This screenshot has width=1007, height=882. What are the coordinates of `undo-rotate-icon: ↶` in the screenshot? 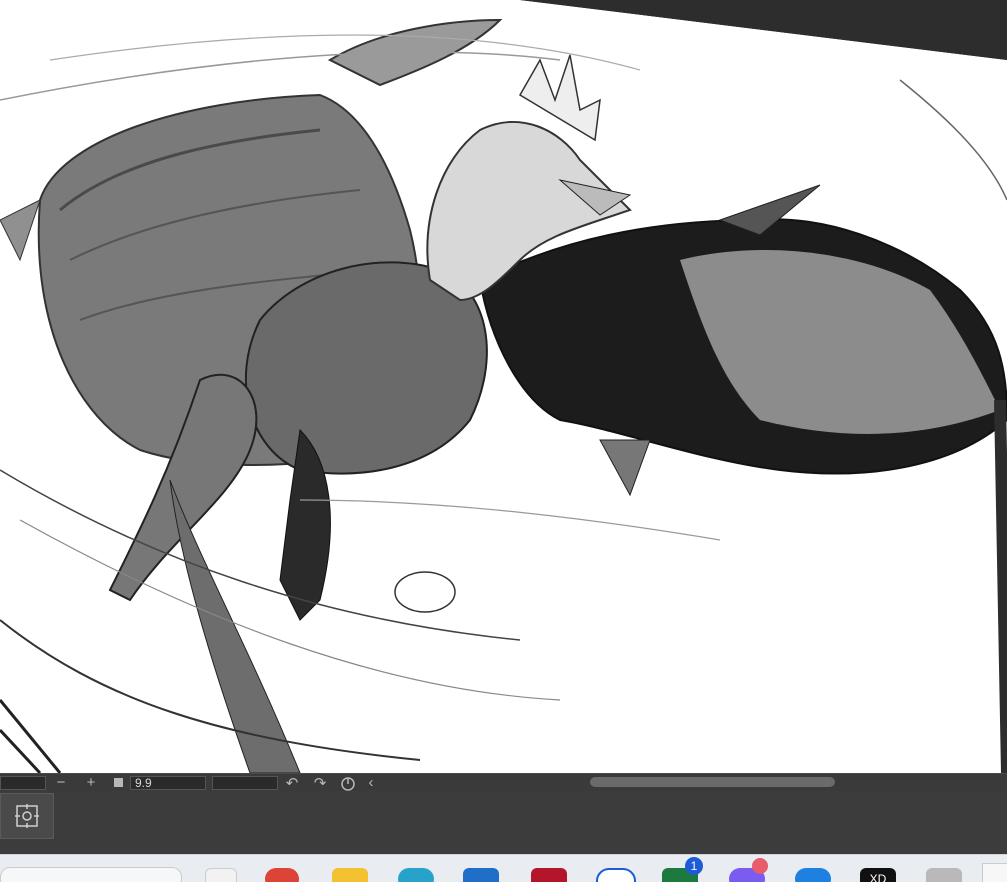 It's located at (292, 783).